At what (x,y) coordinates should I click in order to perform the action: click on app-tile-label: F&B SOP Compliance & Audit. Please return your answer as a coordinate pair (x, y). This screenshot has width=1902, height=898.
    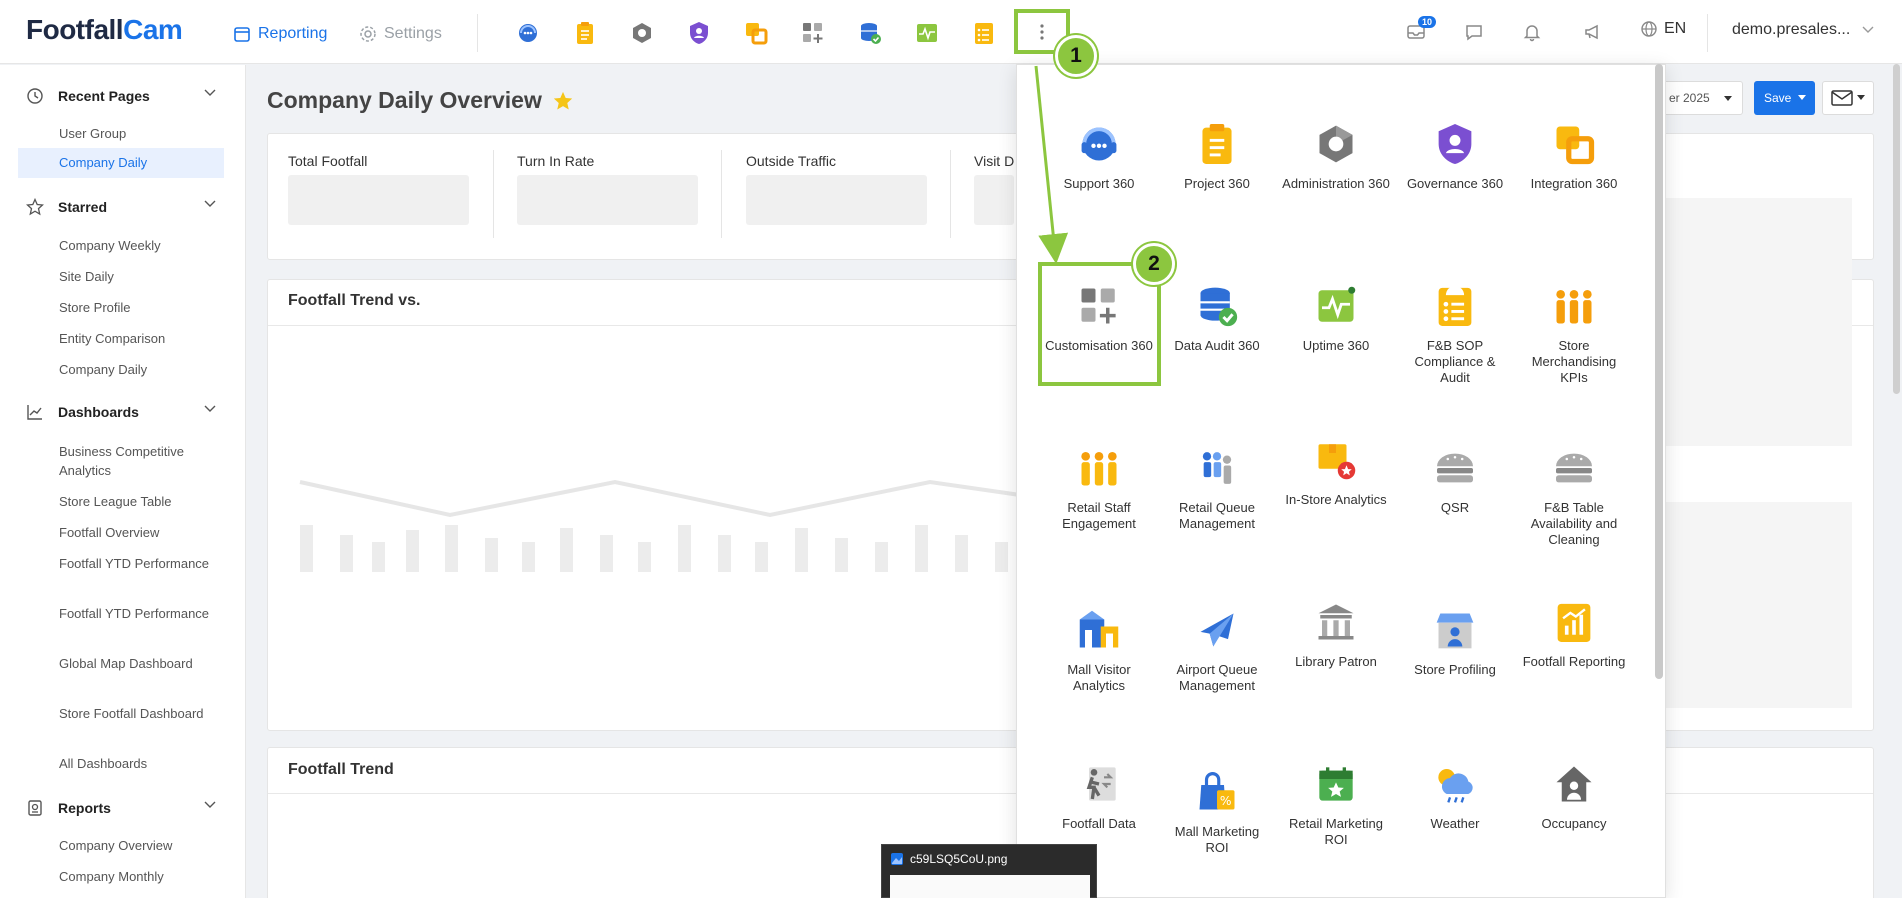
    Looking at the image, I should click on (1455, 361).